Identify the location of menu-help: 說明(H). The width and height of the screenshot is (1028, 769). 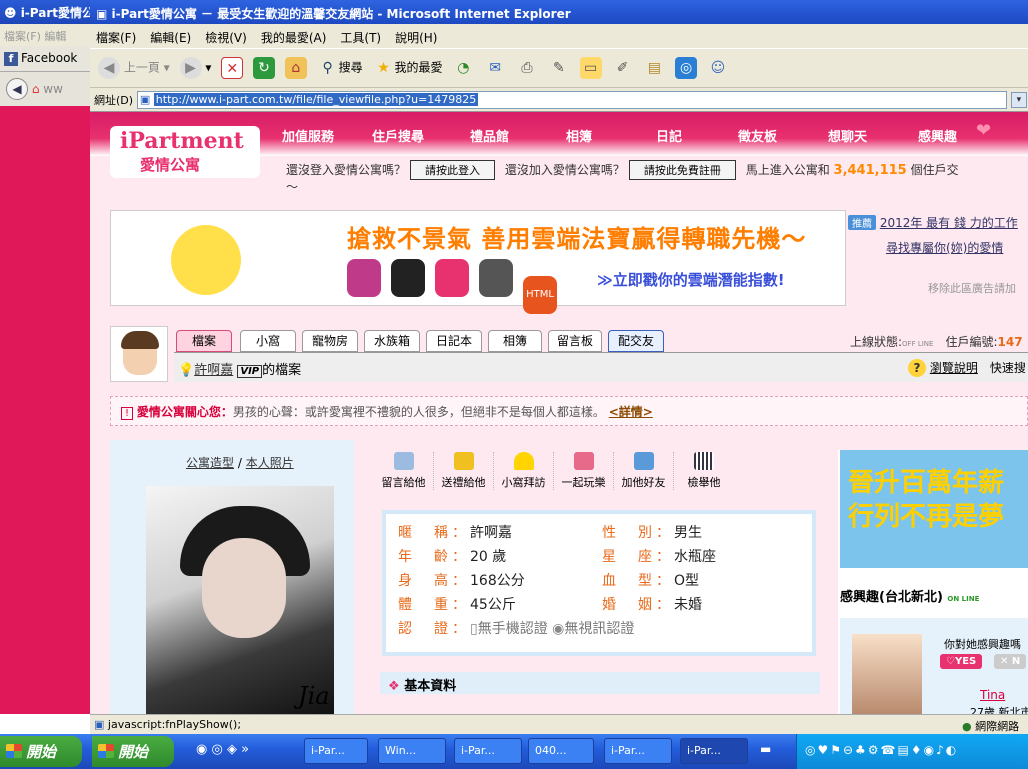
(416, 38).